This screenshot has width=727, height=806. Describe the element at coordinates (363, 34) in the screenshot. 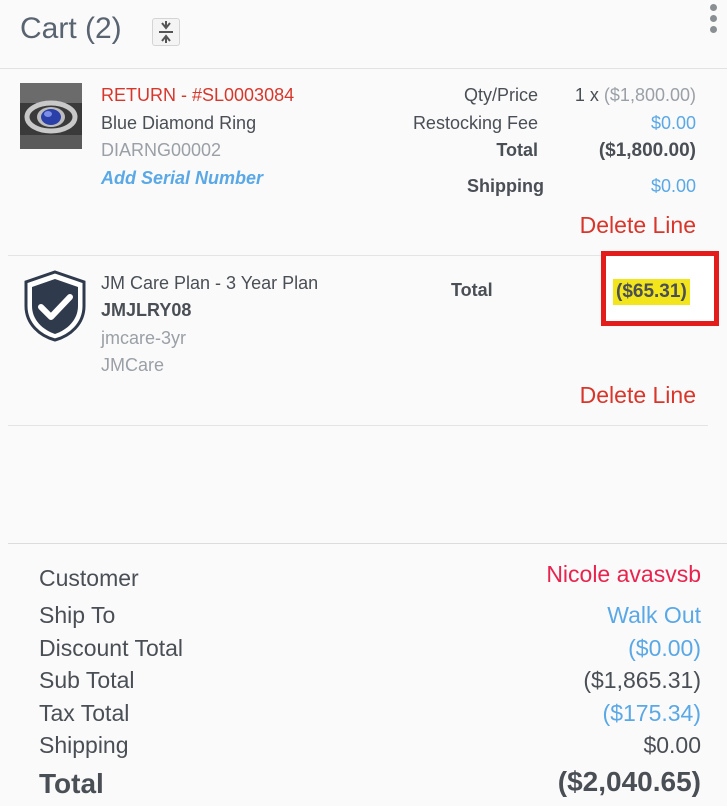

I see `cart-header: Cart (2)` at that location.